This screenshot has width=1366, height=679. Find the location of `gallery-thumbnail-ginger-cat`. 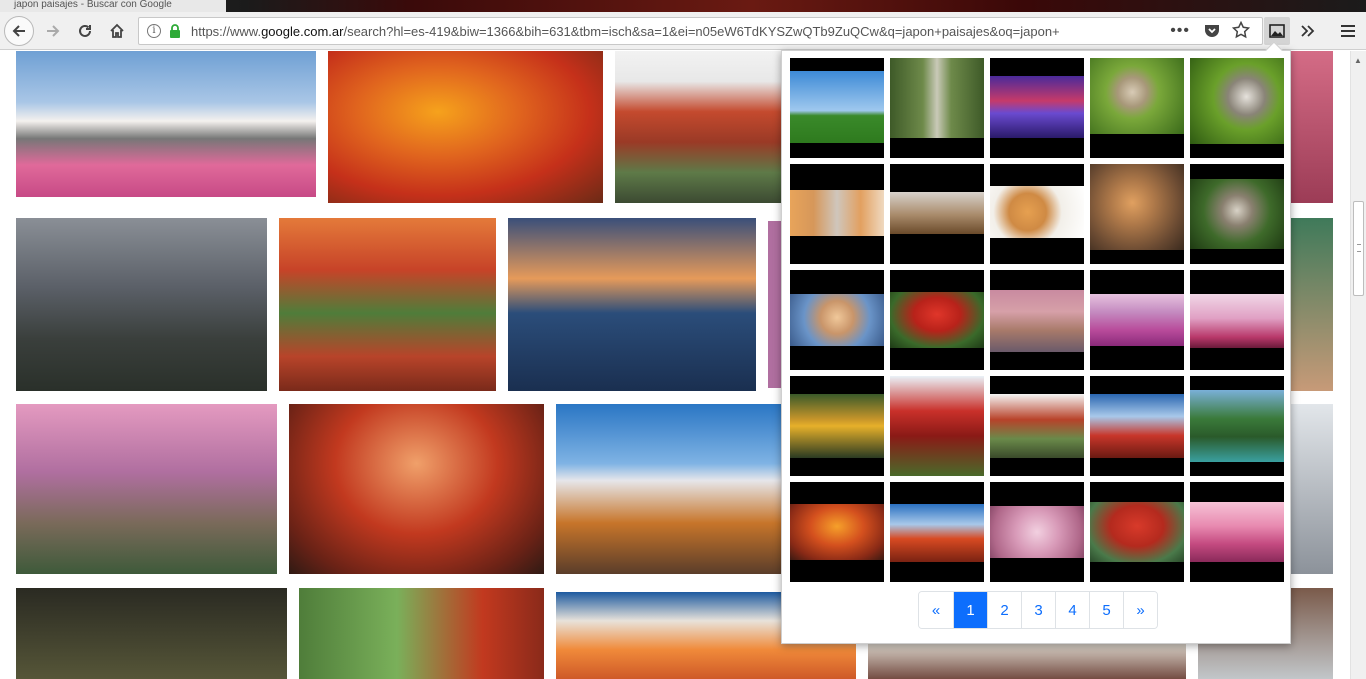

gallery-thumbnail-ginger-cat is located at coordinates (1137, 214).